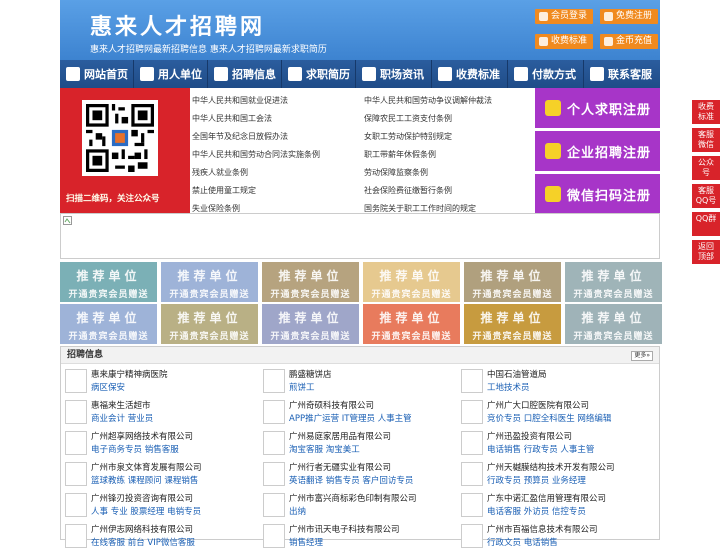 This screenshot has height=552, width=720. I want to click on job-positions: 英语翻译 销售专员 客户回访专员, so click(351, 480).